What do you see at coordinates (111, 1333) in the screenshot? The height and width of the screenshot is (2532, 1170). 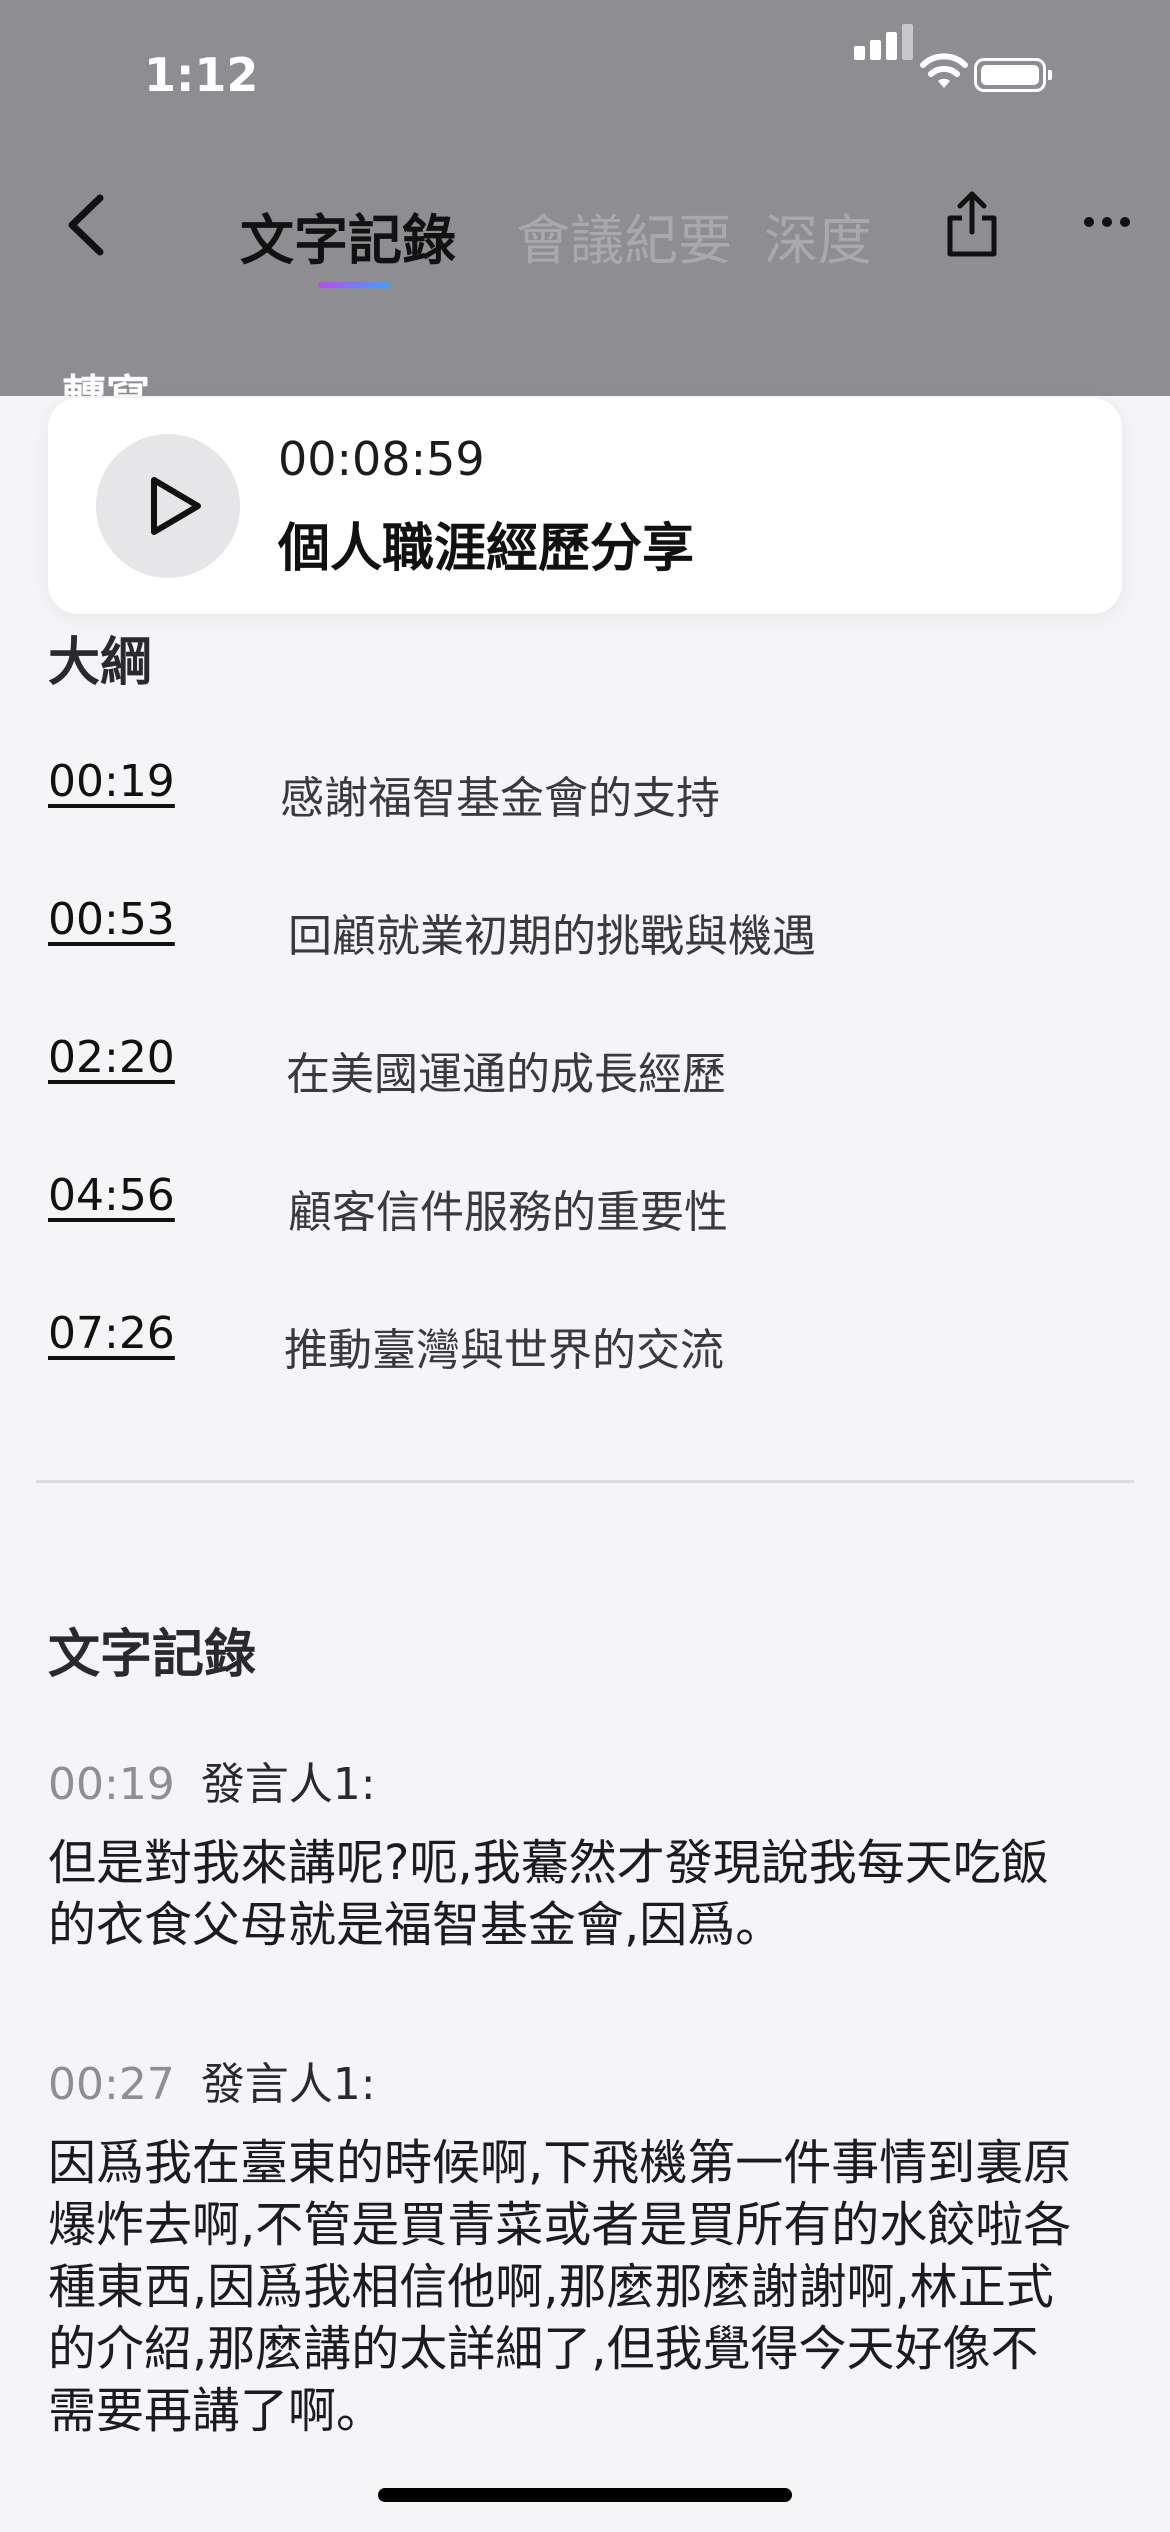 I see `outline-timestamp-link: 07:26` at bounding box center [111, 1333].